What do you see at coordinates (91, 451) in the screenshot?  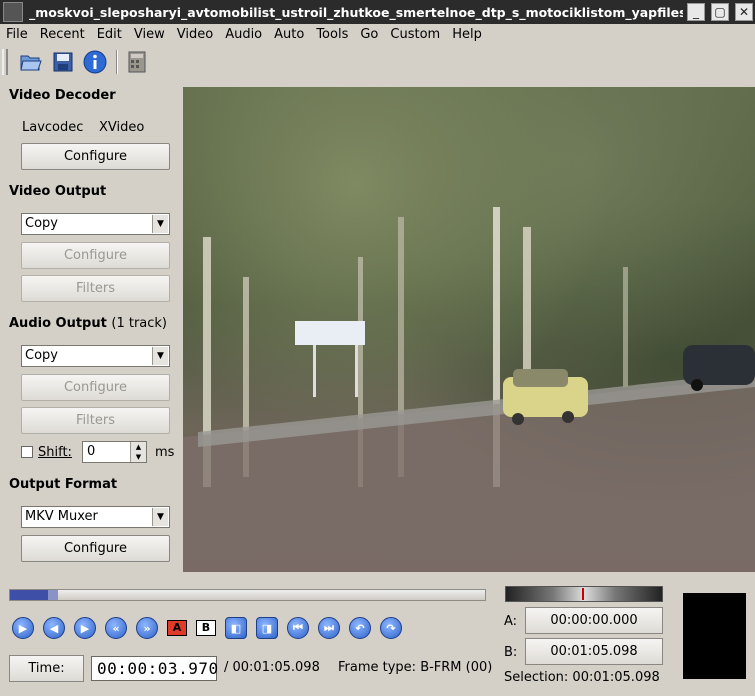 I see `shift-value: 0` at bounding box center [91, 451].